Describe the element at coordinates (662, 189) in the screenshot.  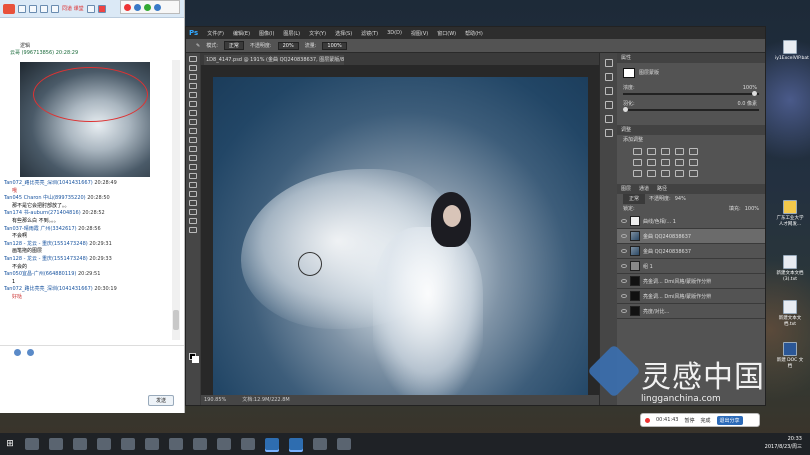
I see `tab-paths: 路径` at that location.